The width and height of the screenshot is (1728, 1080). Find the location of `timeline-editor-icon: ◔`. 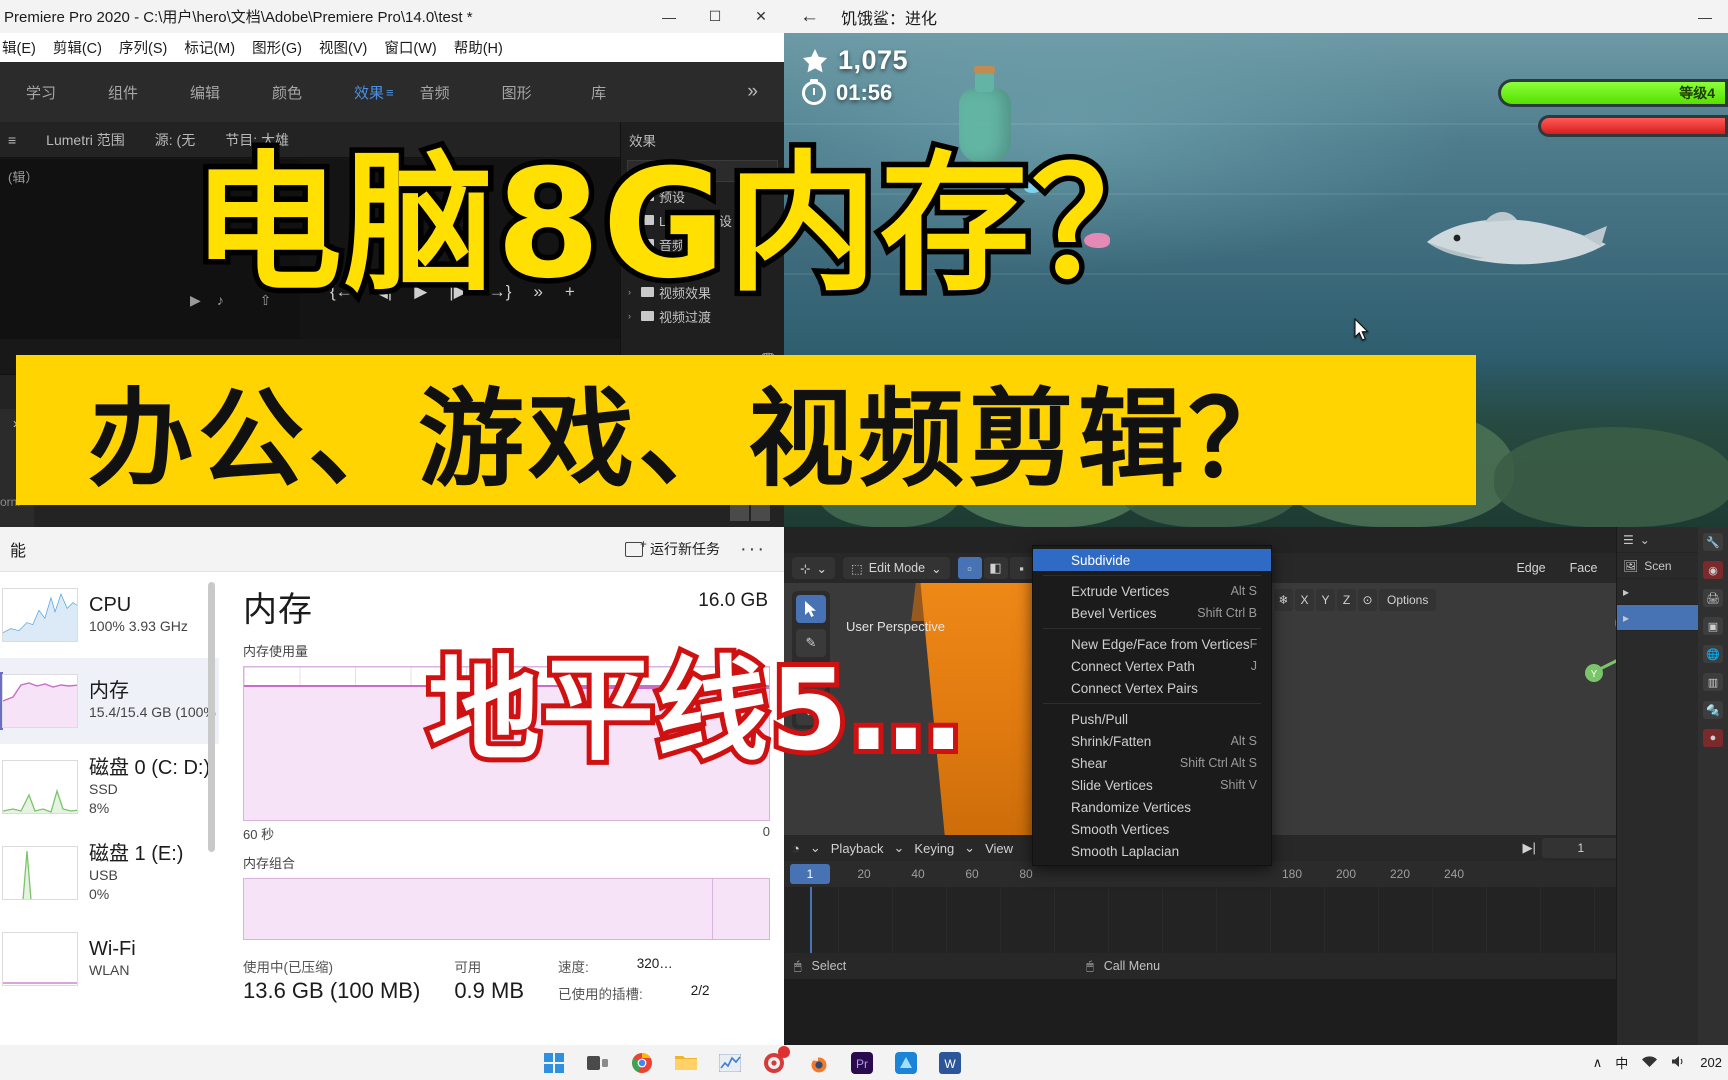

timeline-editor-icon: ◔ is located at coordinates (796, 848).